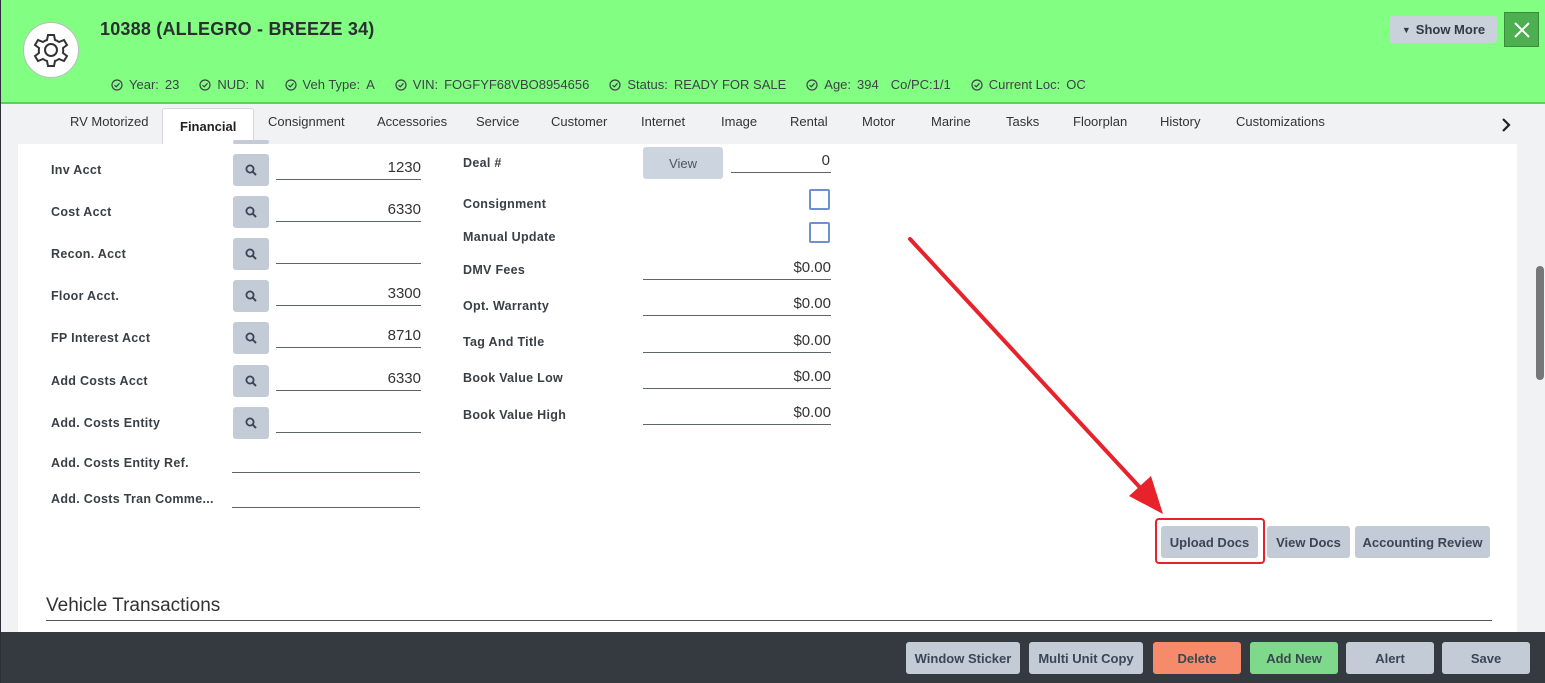  What do you see at coordinates (348, 422) in the screenshot?
I see `add-costs-entity-field` at bounding box center [348, 422].